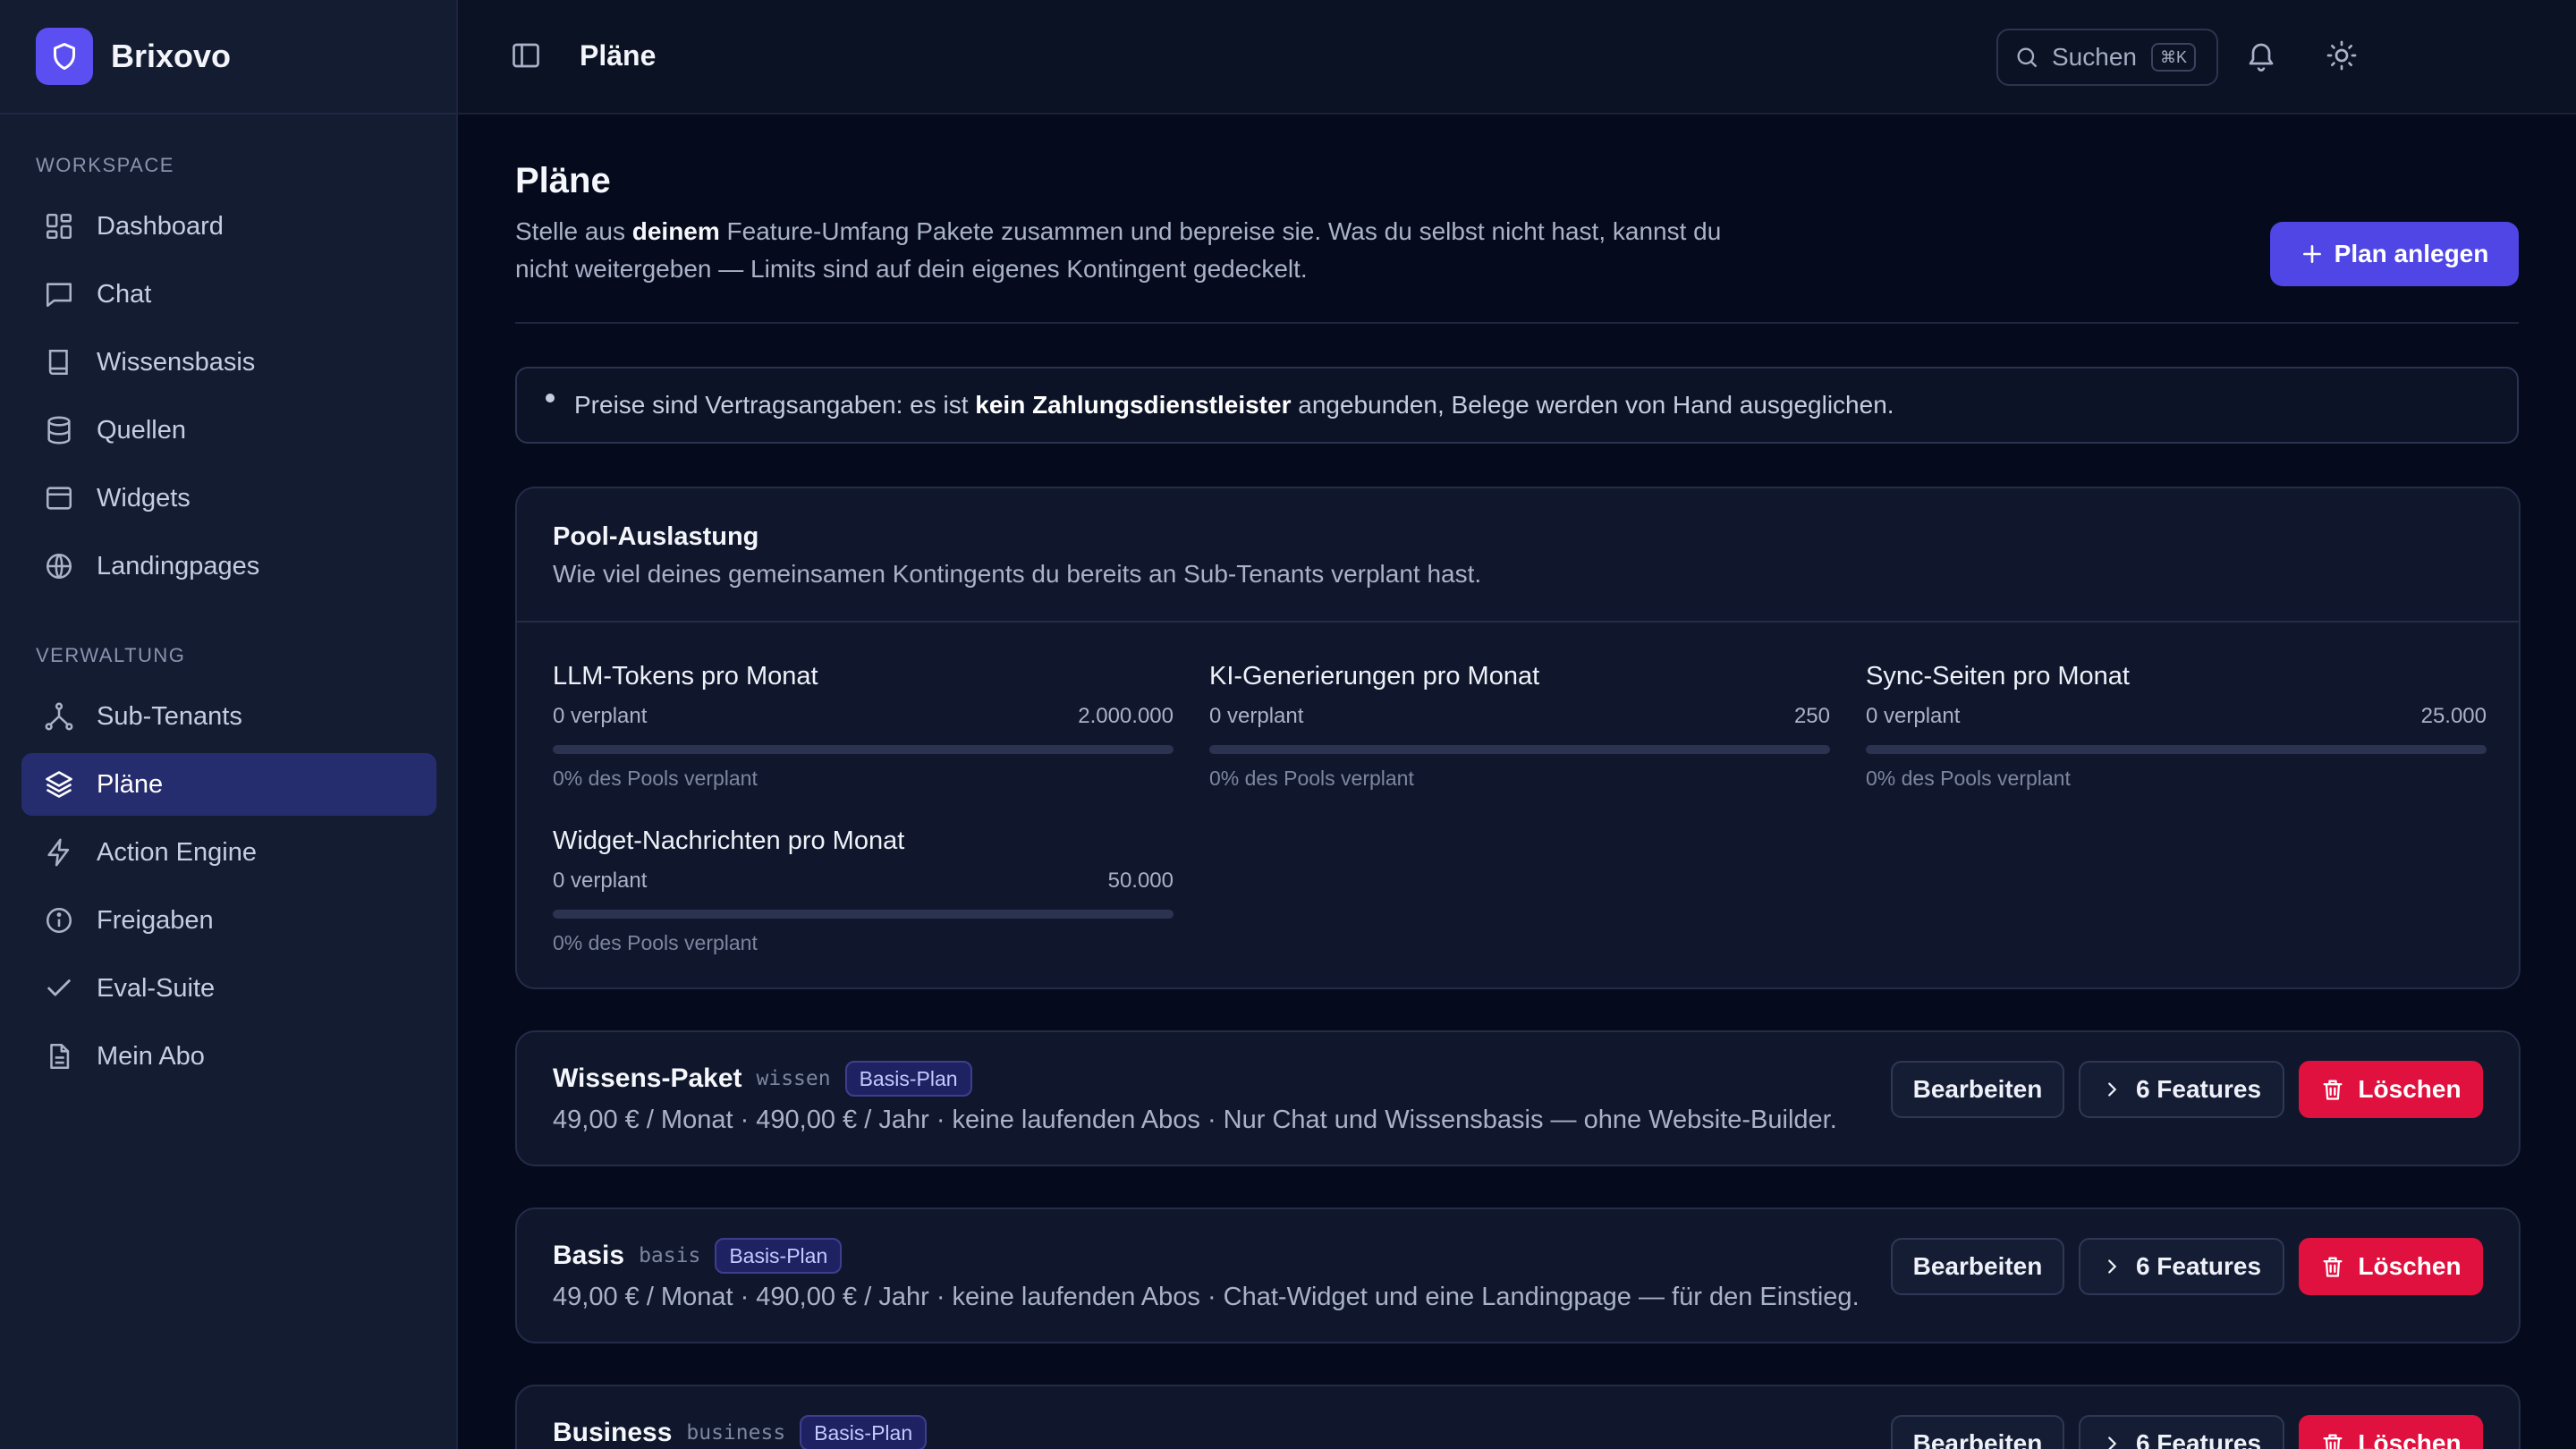 The image size is (2576, 1449). I want to click on metric-limit: 50.000, so click(1140, 881).